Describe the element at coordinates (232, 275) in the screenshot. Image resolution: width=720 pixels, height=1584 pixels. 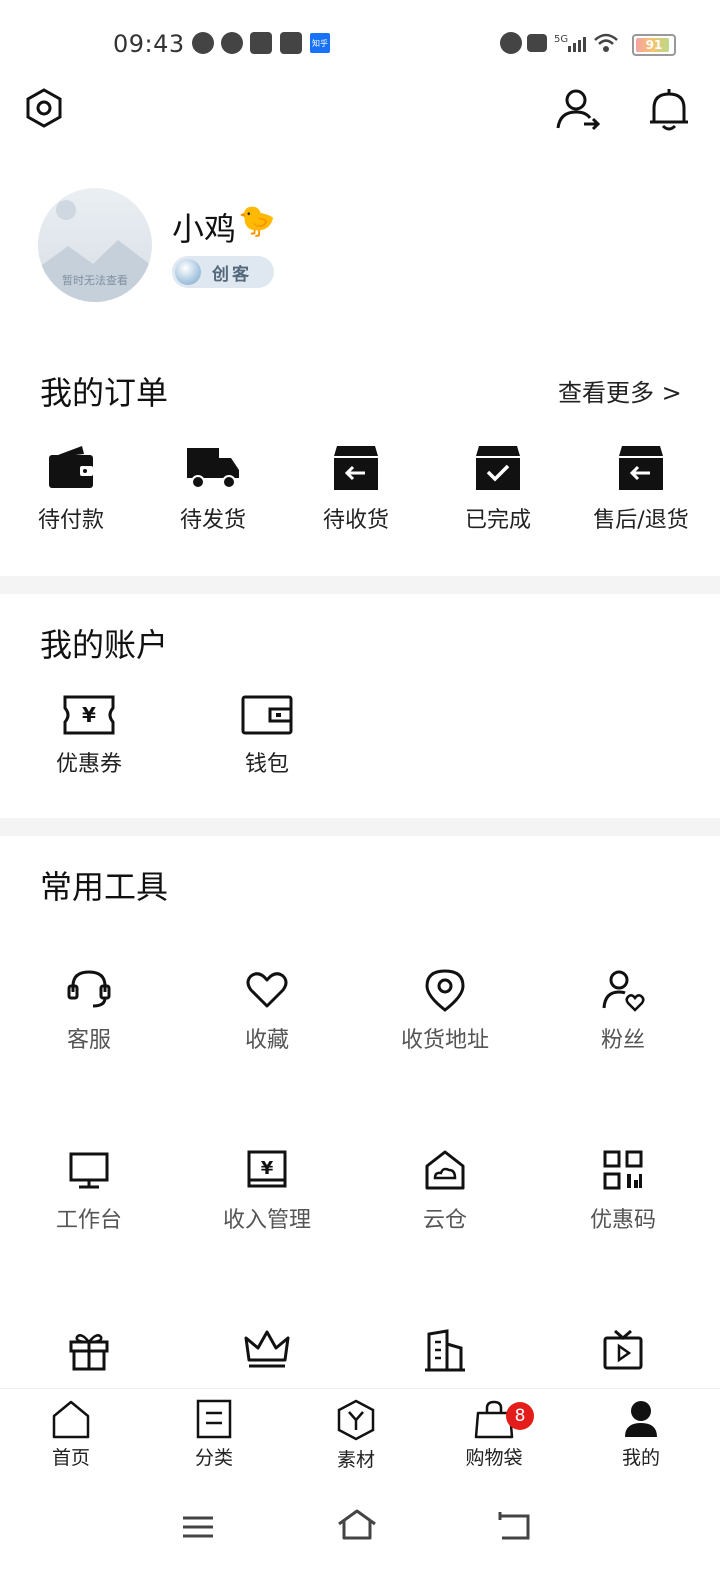
I see `member-level-label: 创客` at that location.